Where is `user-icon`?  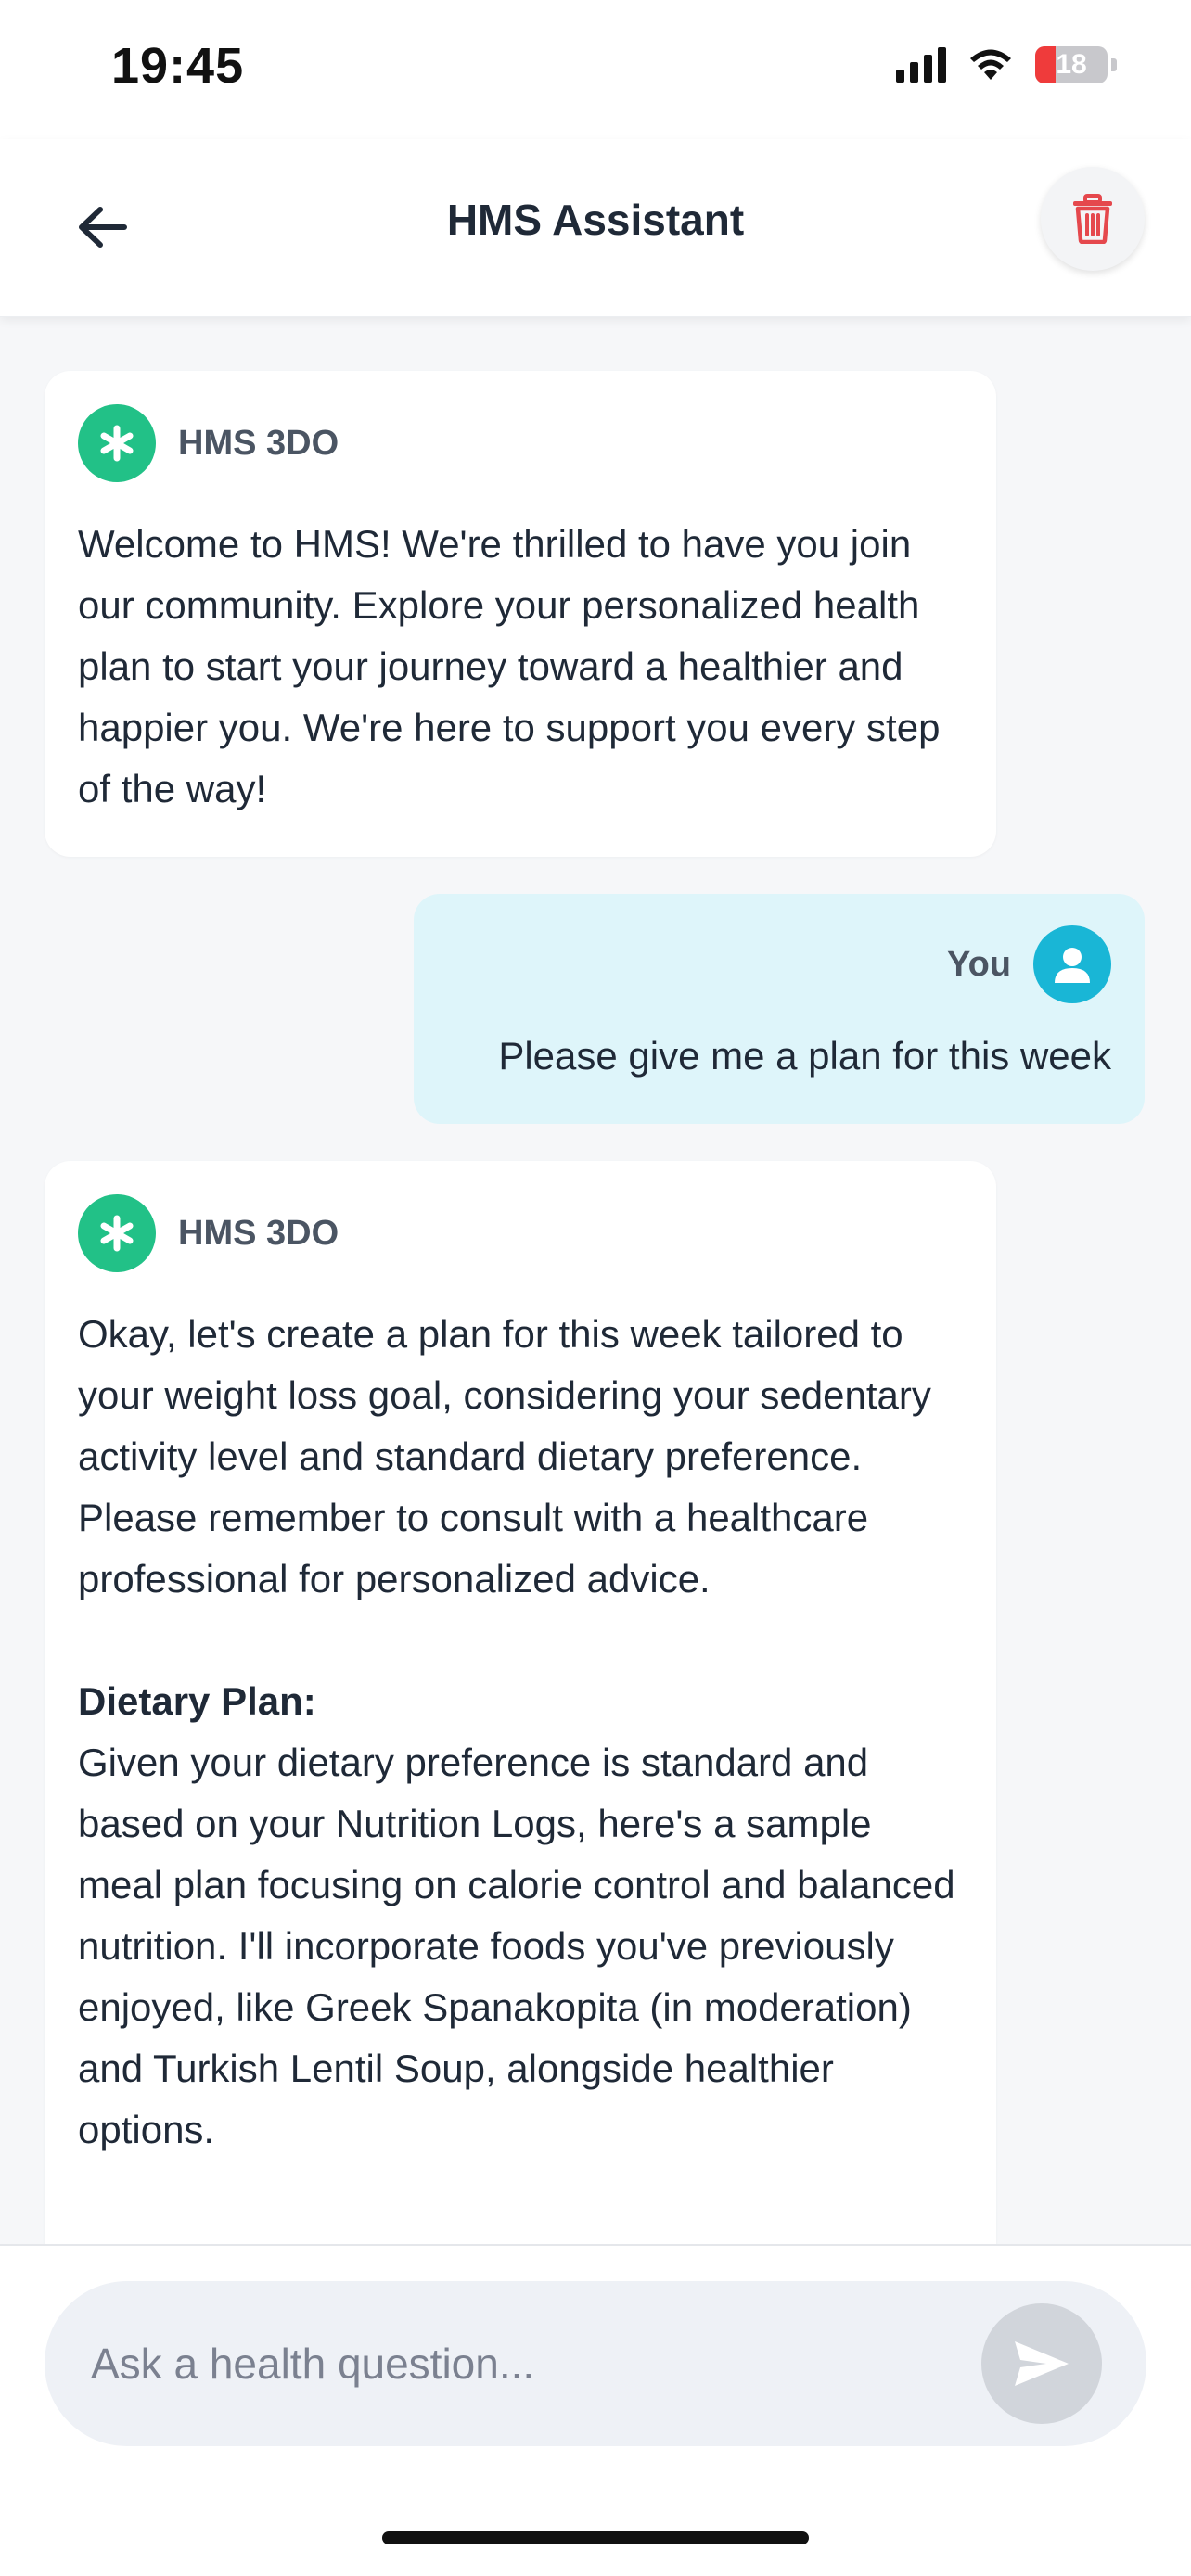
user-icon is located at coordinates (1073, 965).